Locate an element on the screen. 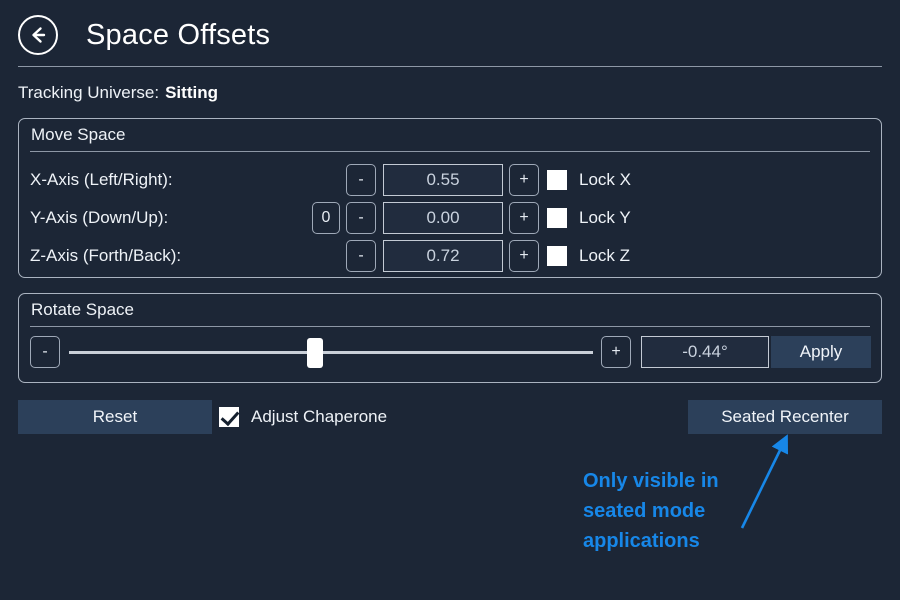  rotation-value-field: -0.44° is located at coordinates (705, 352).